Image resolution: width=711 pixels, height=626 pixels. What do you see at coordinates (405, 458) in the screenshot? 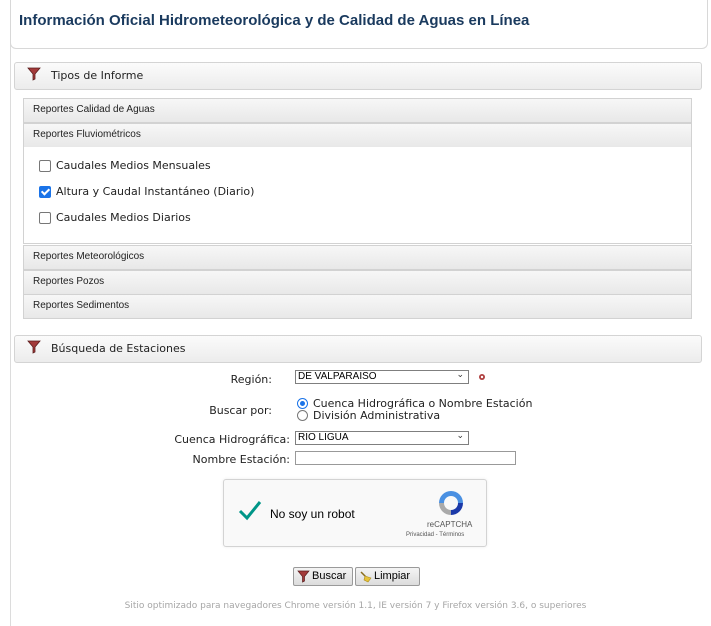
I see `station-name-input` at bounding box center [405, 458].